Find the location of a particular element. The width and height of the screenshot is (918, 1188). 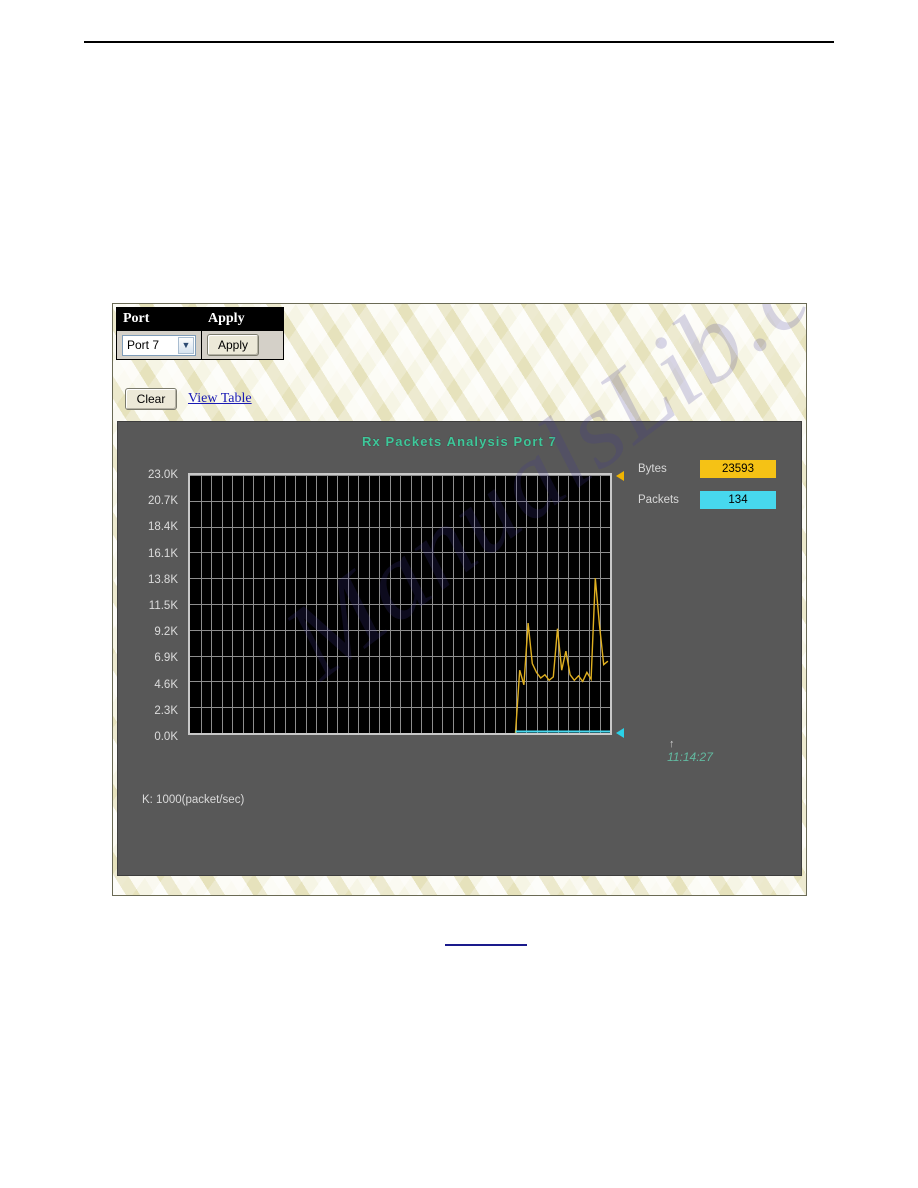

y-axis-tick: 16.1K is located at coordinates (162, 553).